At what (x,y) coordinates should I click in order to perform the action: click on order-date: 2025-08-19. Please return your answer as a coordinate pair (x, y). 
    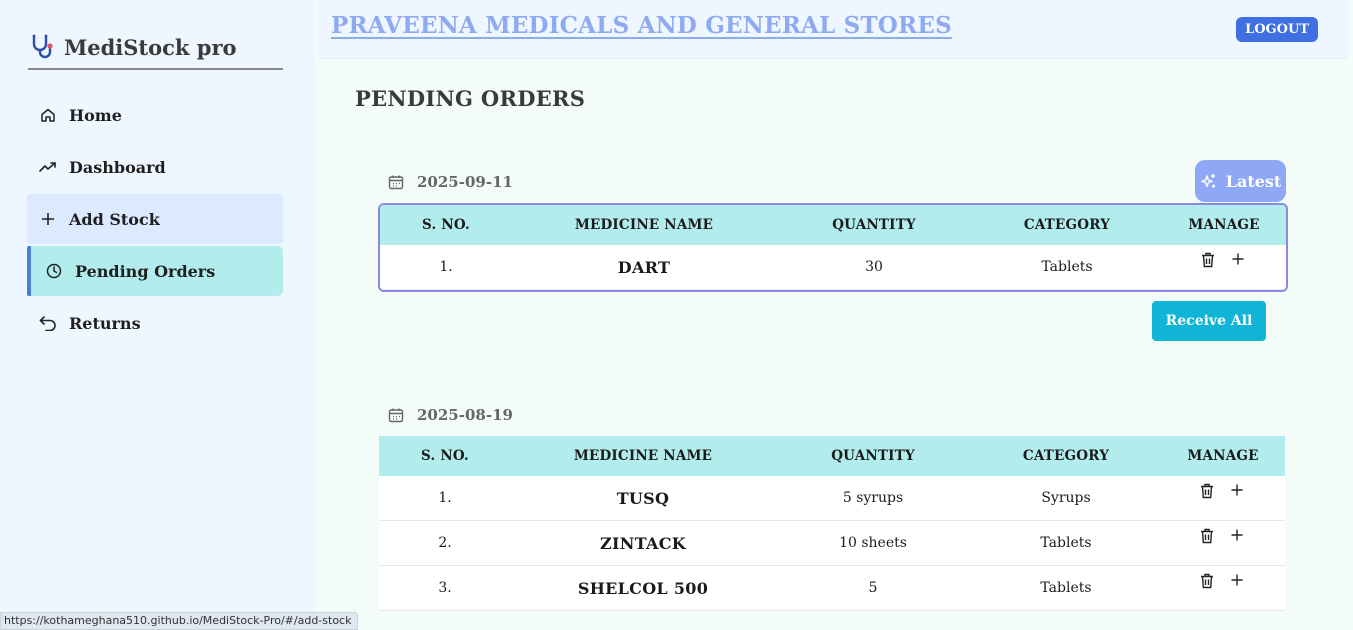
    Looking at the image, I should click on (450, 415).